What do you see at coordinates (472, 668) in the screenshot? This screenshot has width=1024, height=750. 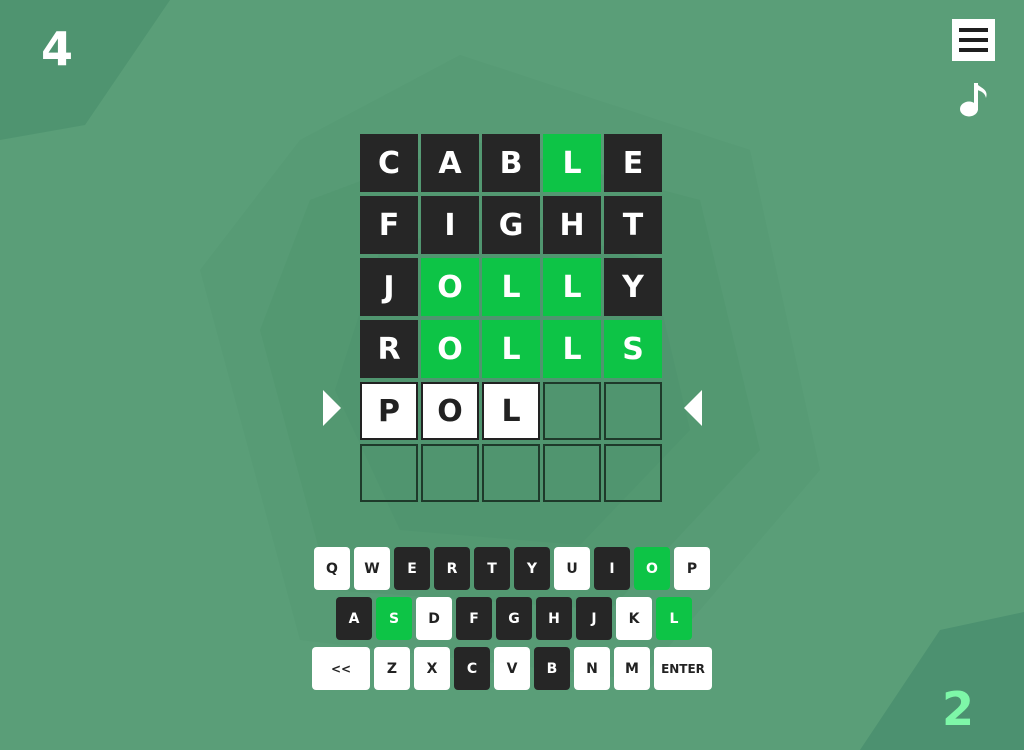 I see `key-c: C` at bounding box center [472, 668].